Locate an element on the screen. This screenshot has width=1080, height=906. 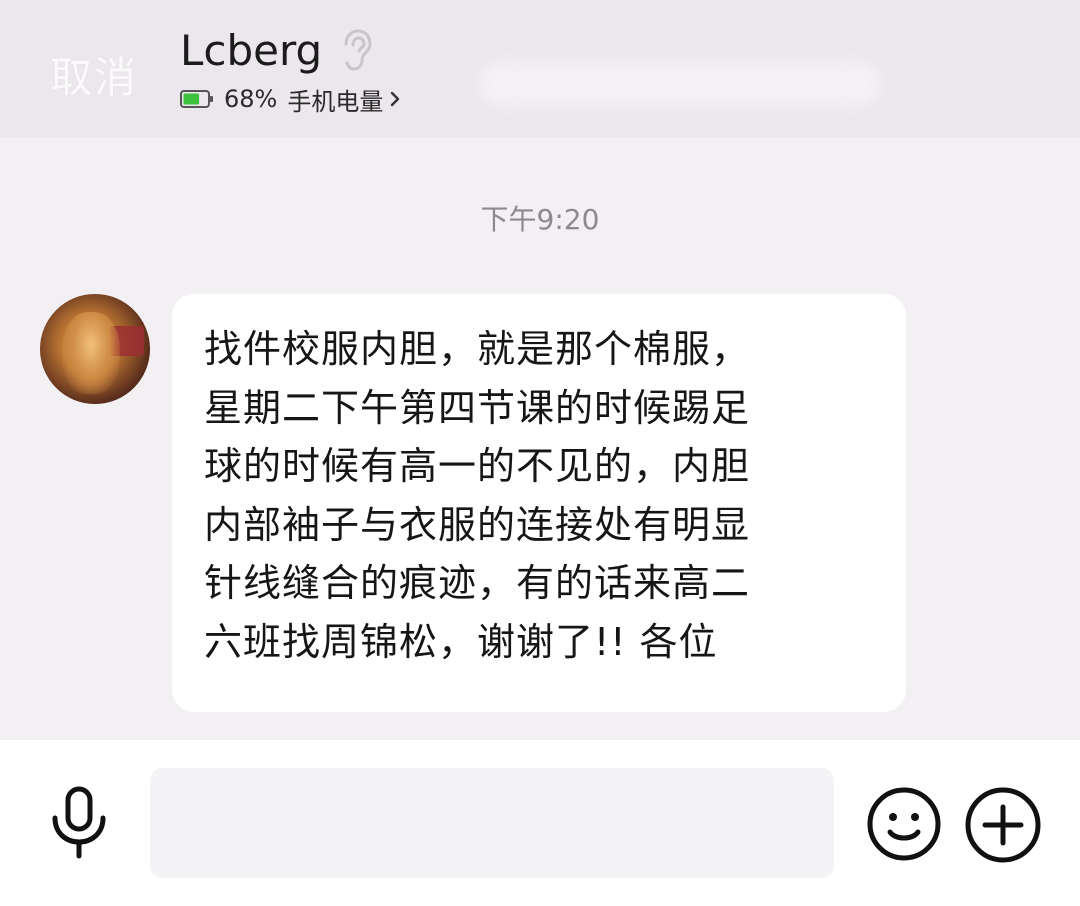
battery-label: 手机电量 is located at coordinates (335, 101).